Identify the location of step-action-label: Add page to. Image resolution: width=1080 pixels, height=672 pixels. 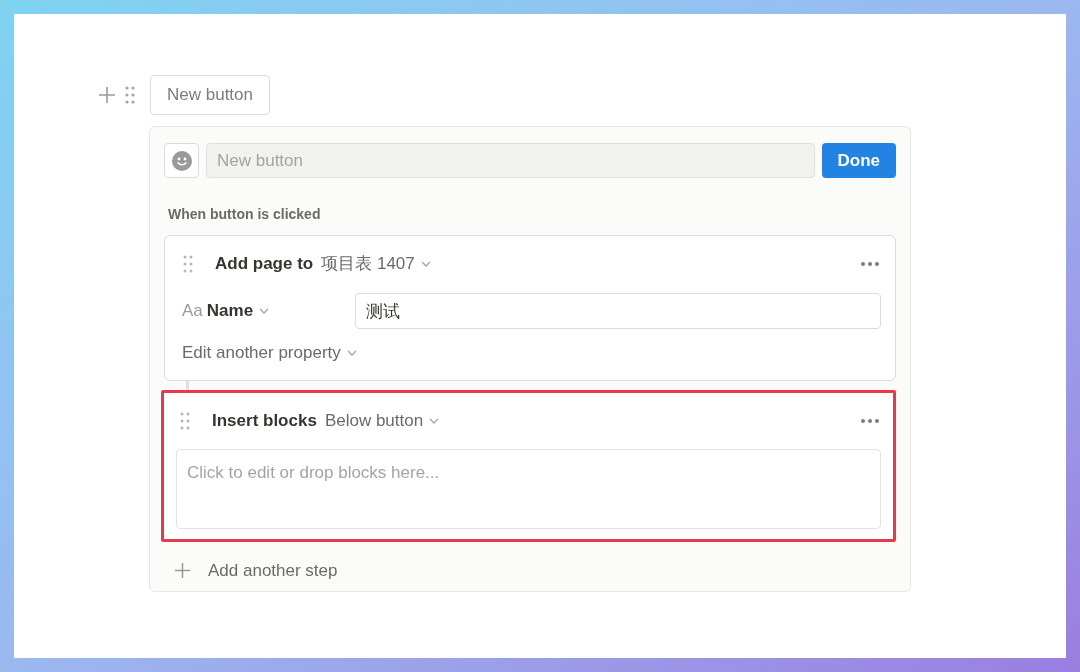
(264, 264).